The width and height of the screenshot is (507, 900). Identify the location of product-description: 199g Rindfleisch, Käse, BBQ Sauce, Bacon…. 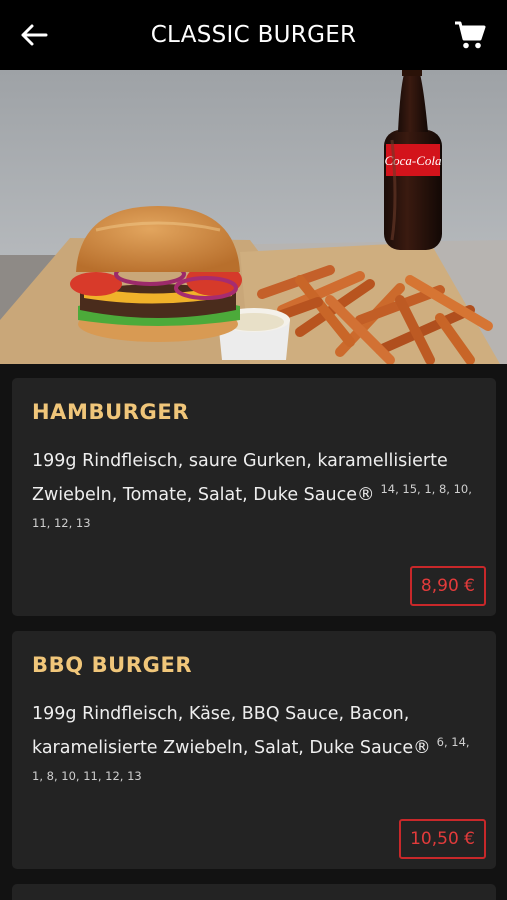
(257, 748).